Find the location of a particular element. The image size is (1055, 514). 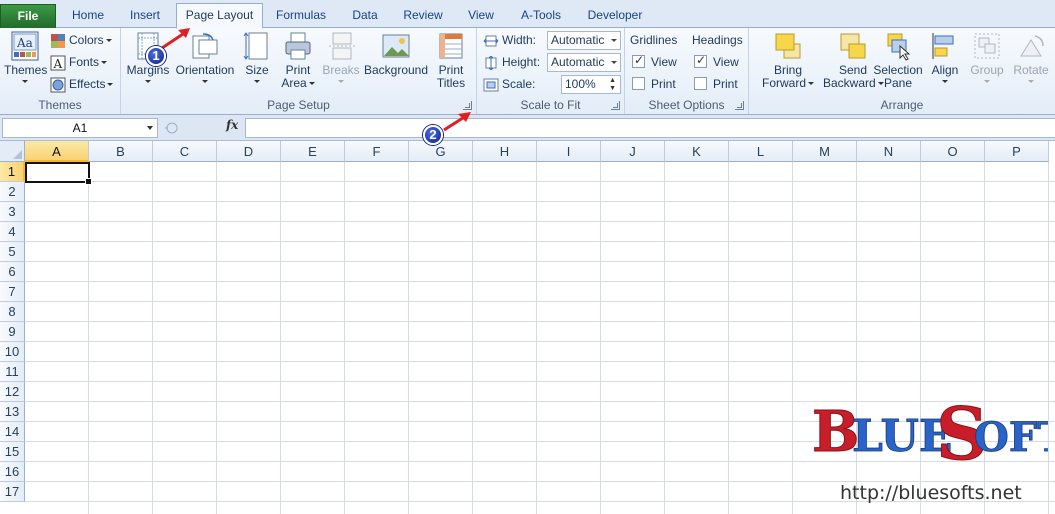

selection-pane-button: Selection Pane is located at coordinates (898, 60).